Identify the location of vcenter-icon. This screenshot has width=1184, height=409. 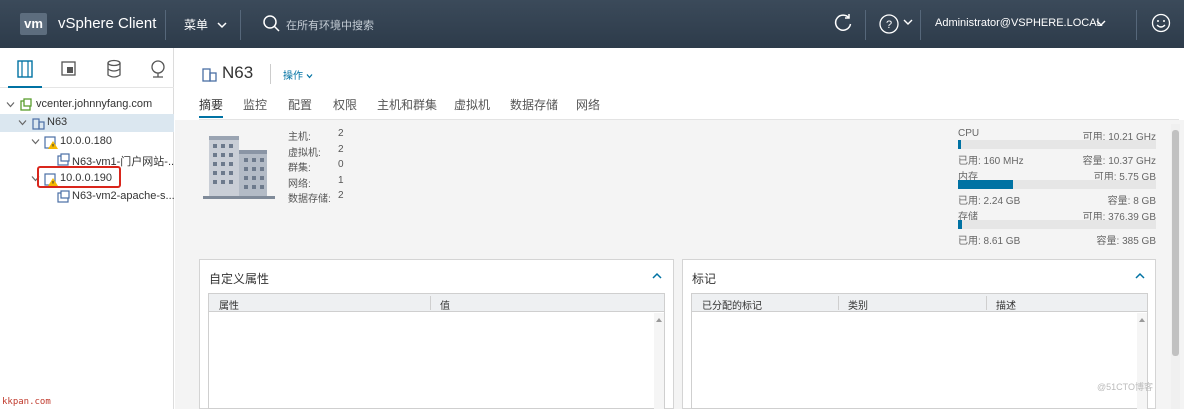
(26, 104).